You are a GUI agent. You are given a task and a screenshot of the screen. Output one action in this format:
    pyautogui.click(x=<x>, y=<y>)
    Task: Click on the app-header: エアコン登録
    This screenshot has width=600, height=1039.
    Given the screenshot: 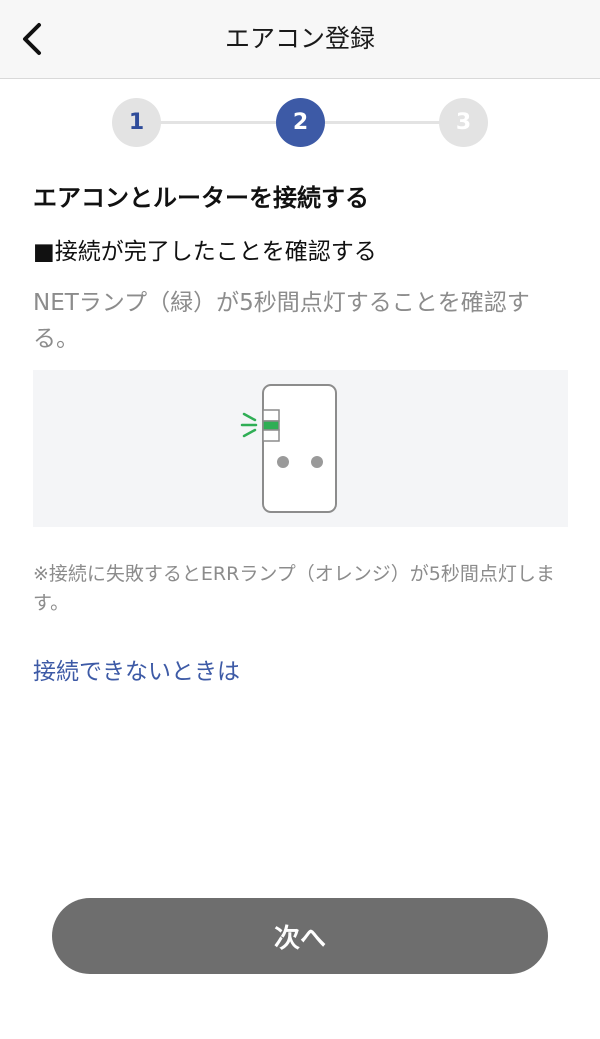 What is the action you would take?
    pyautogui.click(x=300, y=39)
    